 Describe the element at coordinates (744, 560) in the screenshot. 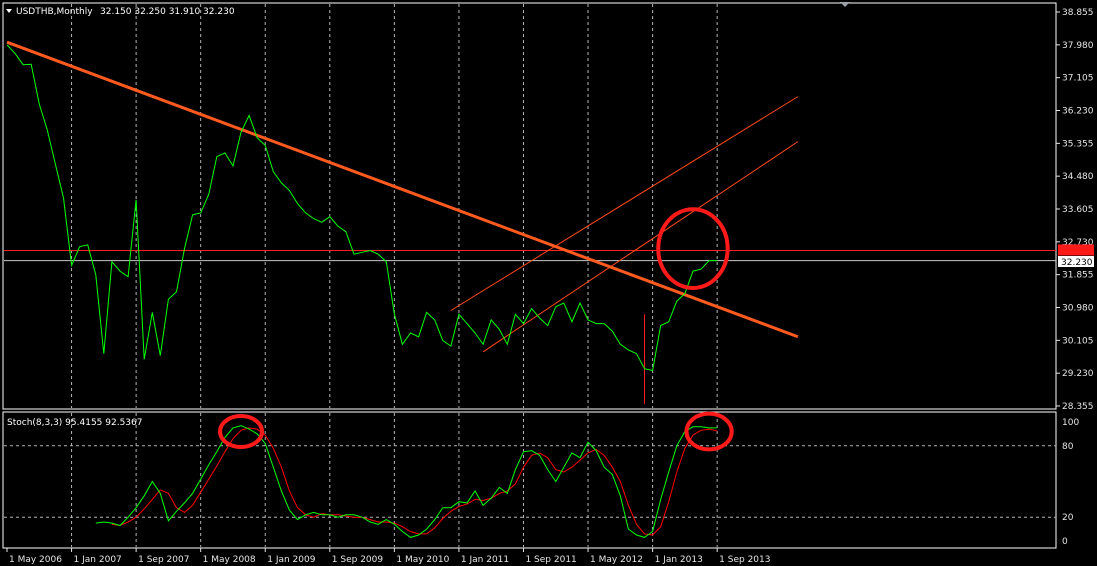

I see `x-tick-label: 1 Sep 2013` at that location.